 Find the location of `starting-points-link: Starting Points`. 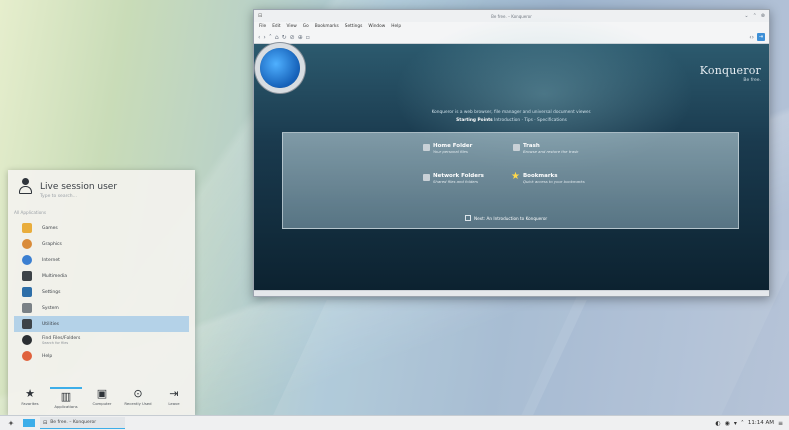

starting-points-link: Starting Points is located at coordinates (474, 120).